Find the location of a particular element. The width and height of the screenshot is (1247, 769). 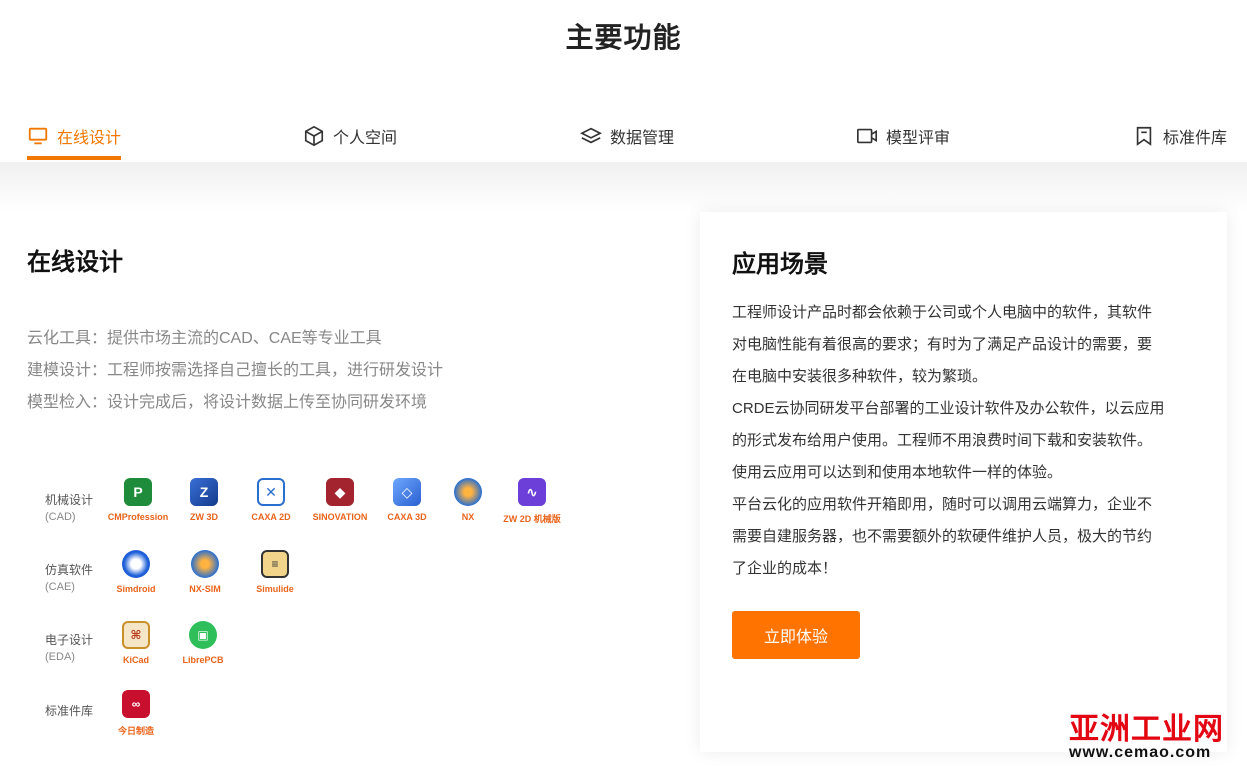

app-nxsim: NX-SIM is located at coordinates (205, 572).